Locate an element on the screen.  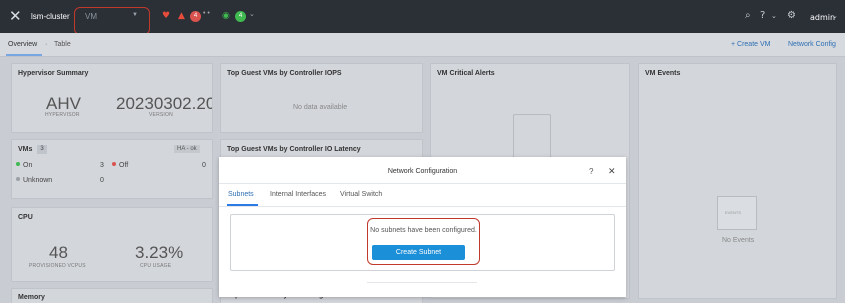
gear-icon: ⚙ is located at coordinates (791, 16).